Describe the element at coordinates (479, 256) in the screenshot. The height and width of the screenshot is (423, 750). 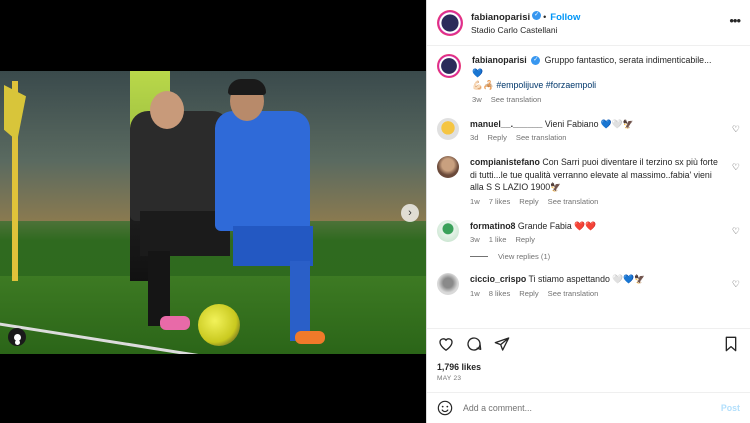
I see `replies-line` at that location.